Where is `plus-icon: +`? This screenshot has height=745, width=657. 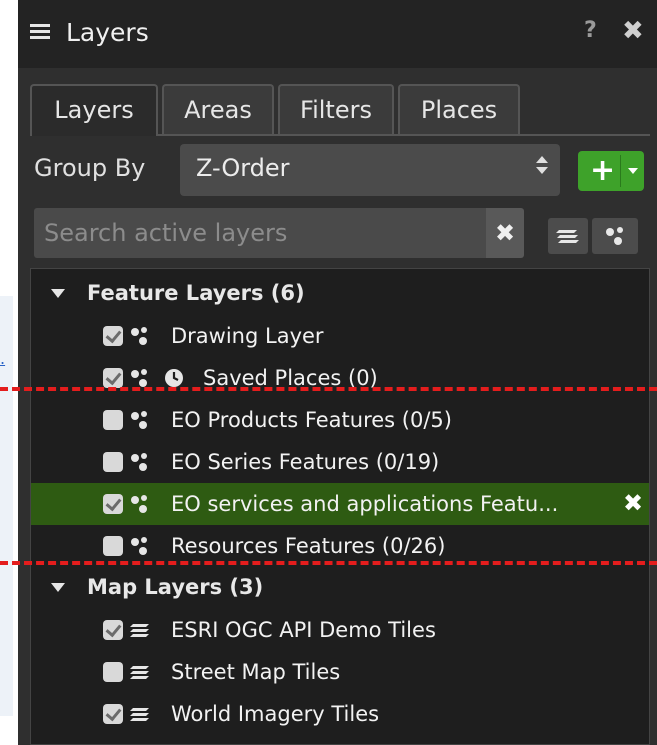 plus-icon: + is located at coordinates (603, 170).